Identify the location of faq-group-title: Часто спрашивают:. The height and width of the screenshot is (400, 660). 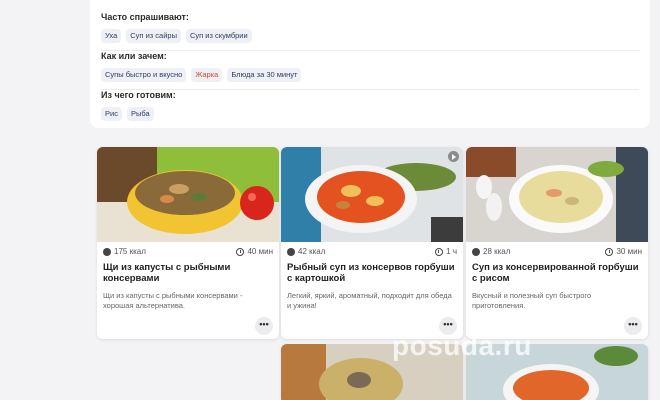
(145, 17).